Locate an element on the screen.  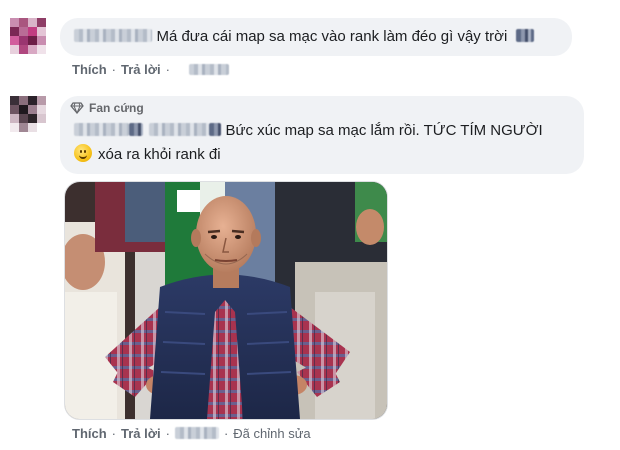
comment-text-line2: xóa ra khỏi rank đi is located at coordinates (159, 154).